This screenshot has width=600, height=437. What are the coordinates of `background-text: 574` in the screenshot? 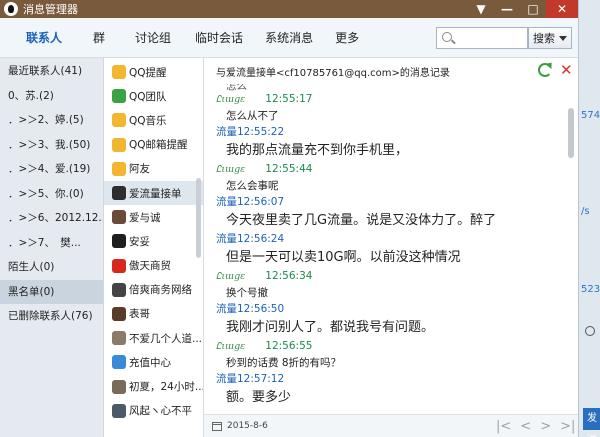 It's located at (590, 115).